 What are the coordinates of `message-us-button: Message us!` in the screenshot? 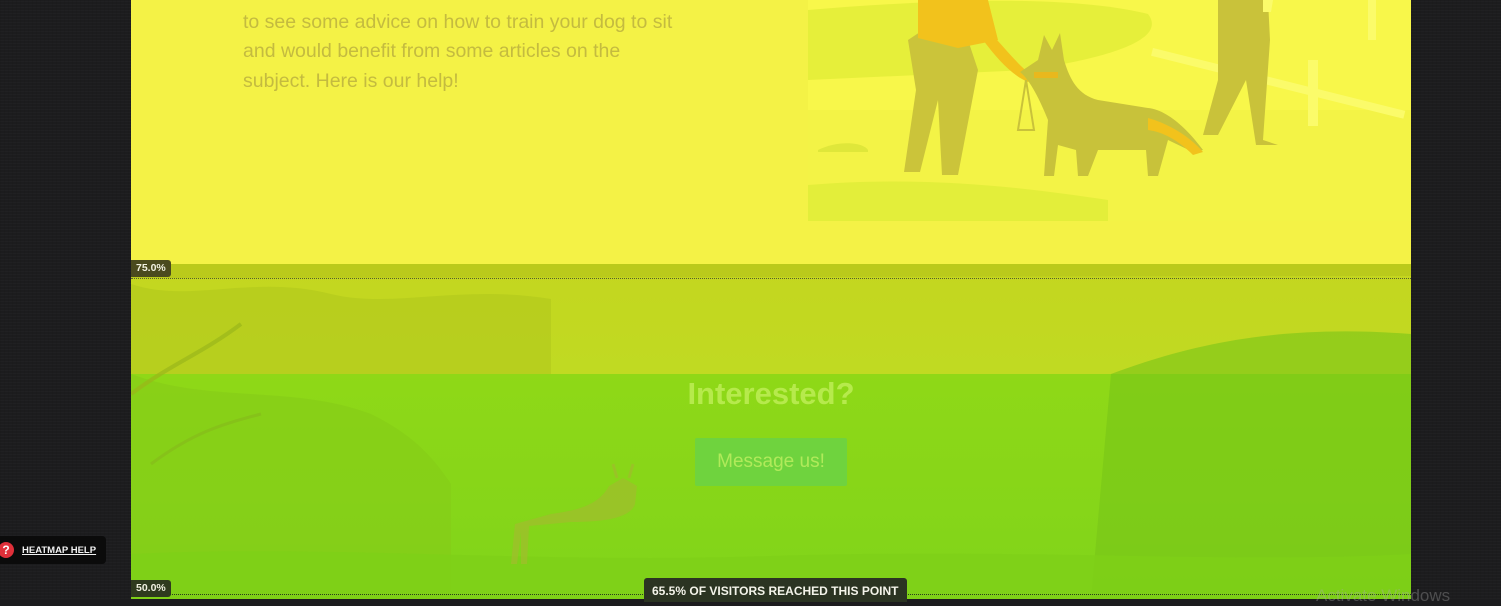 It's located at (771, 462).